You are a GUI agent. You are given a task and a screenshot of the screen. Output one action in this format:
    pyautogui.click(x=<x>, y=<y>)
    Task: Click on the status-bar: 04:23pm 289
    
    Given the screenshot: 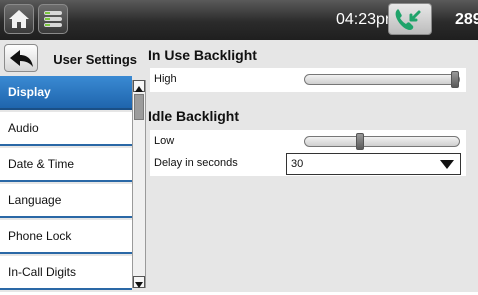 What is the action you would take?
    pyautogui.click(x=239, y=20)
    